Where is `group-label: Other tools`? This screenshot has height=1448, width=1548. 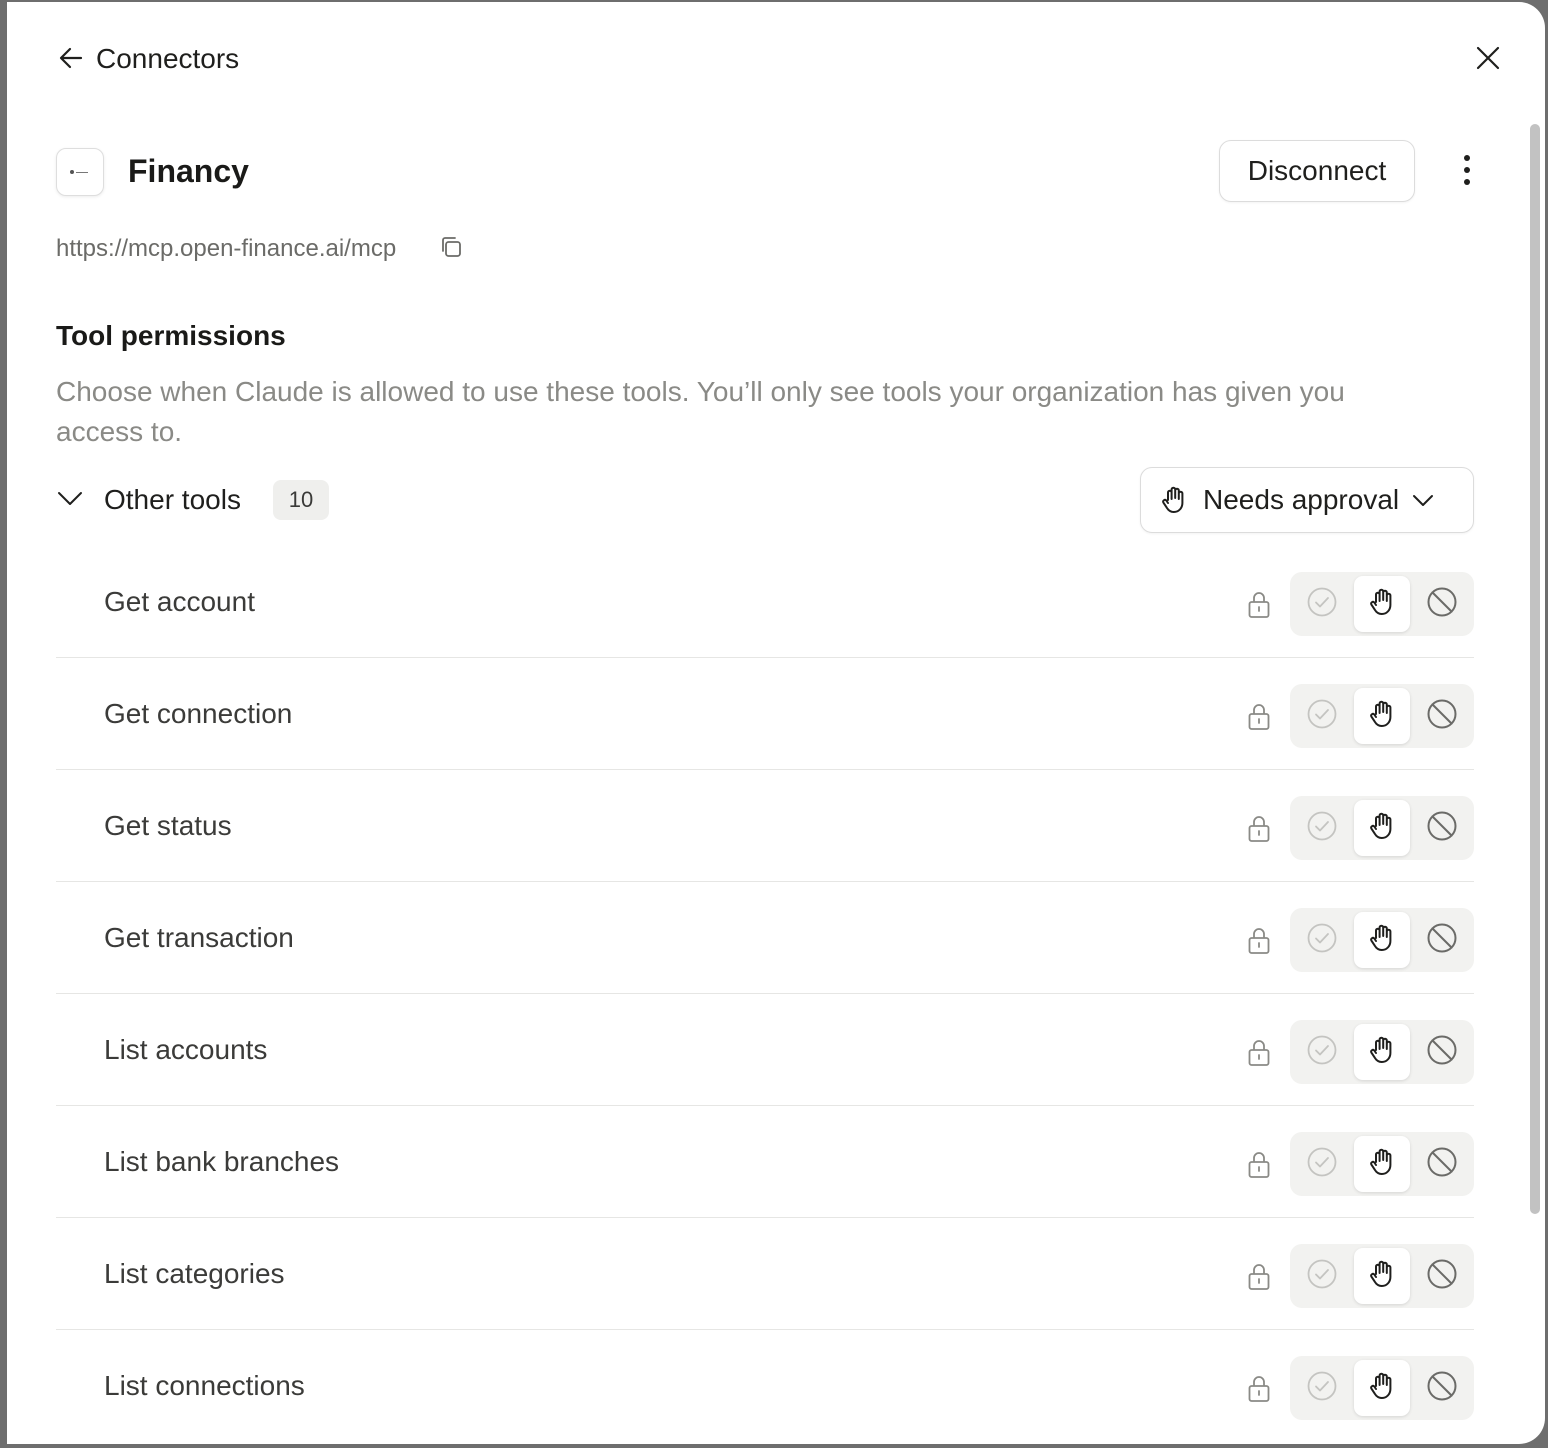
group-label: Other tools is located at coordinates (172, 500).